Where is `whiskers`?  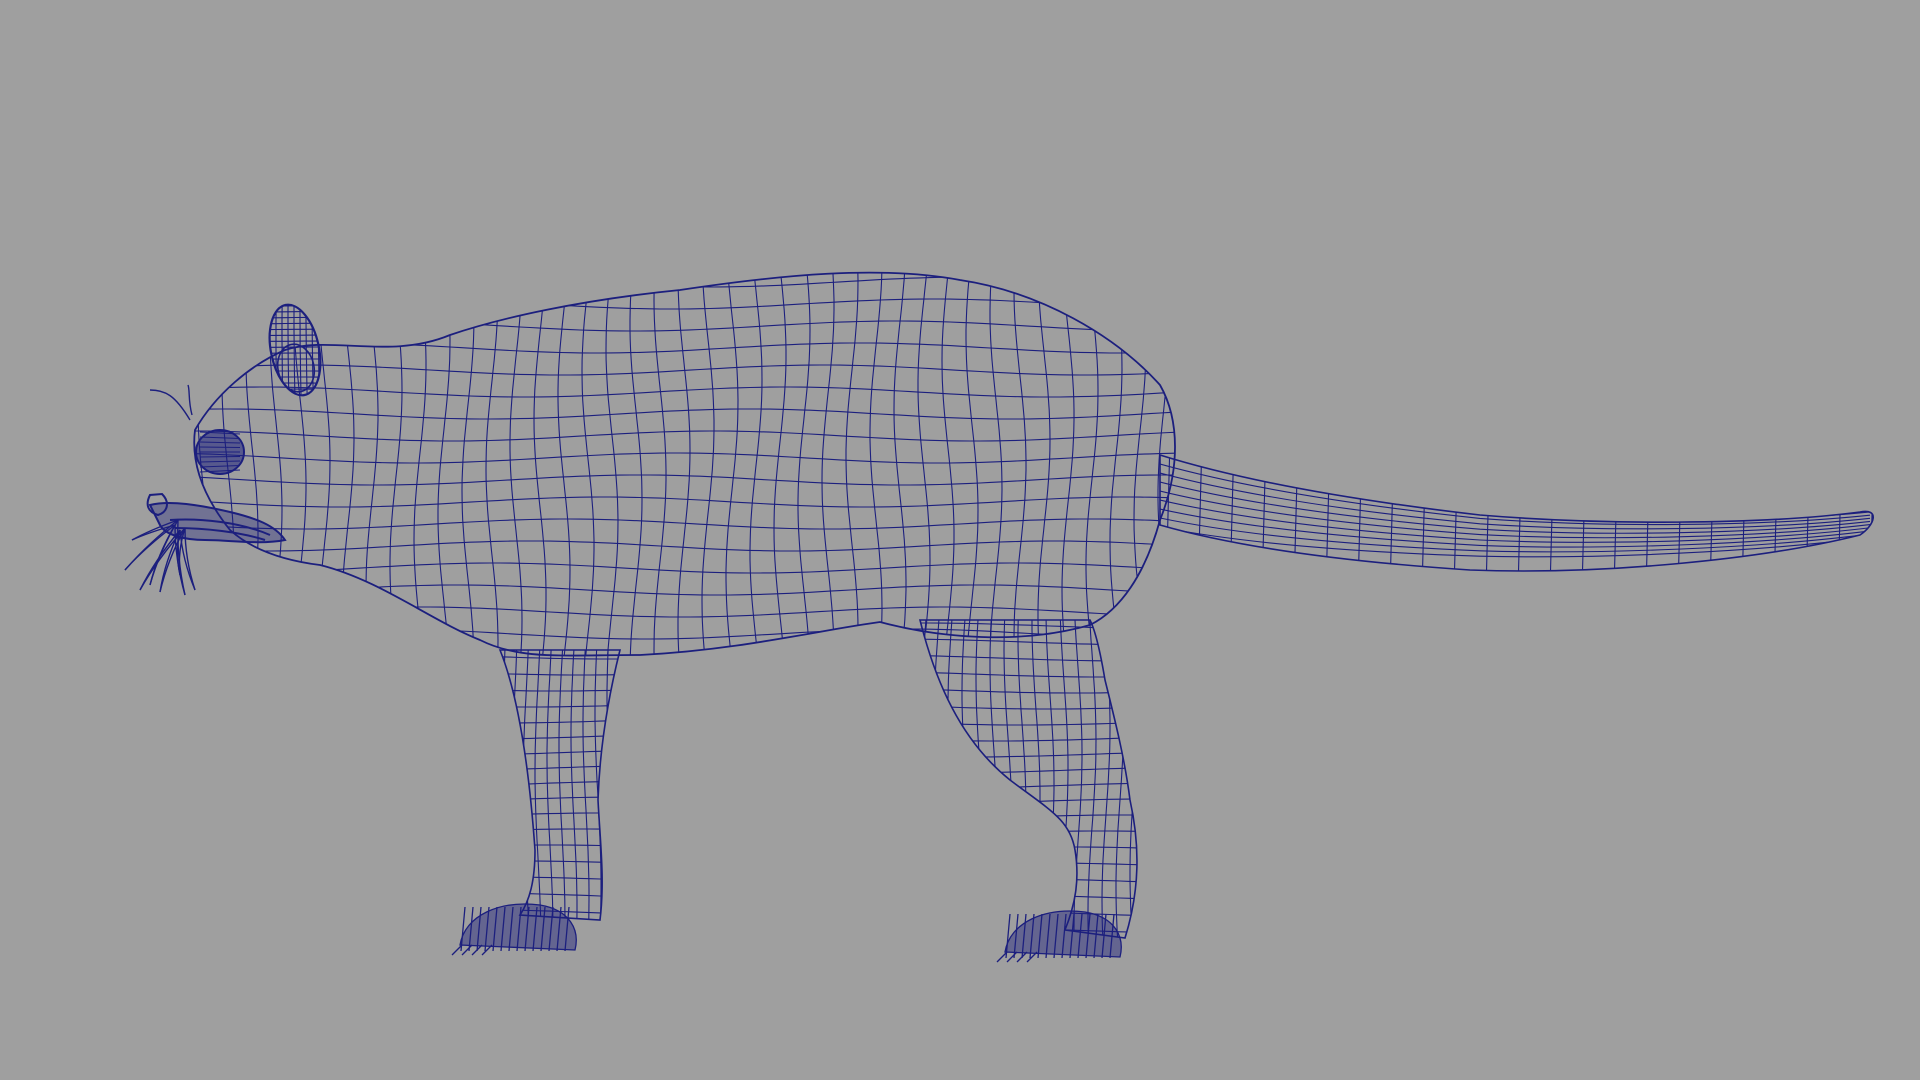 whiskers is located at coordinates (160, 490).